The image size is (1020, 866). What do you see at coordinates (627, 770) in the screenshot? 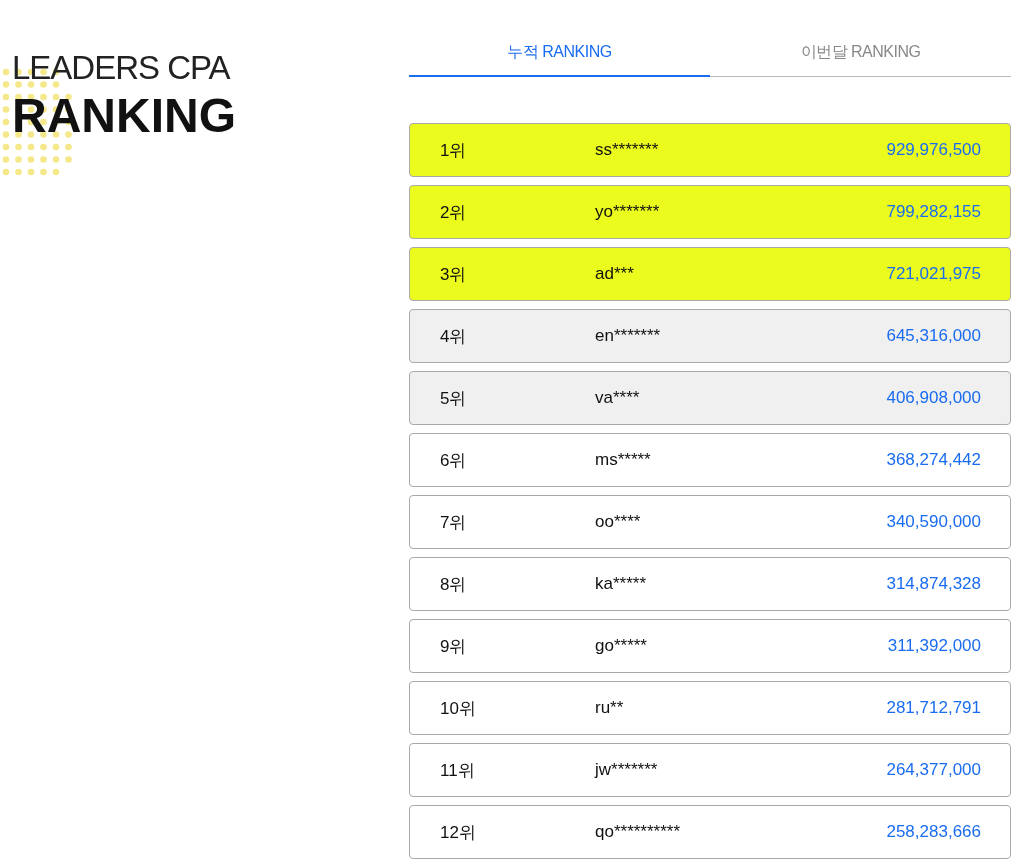
I see `user-id: jw*******` at bounding box center [627, 770].